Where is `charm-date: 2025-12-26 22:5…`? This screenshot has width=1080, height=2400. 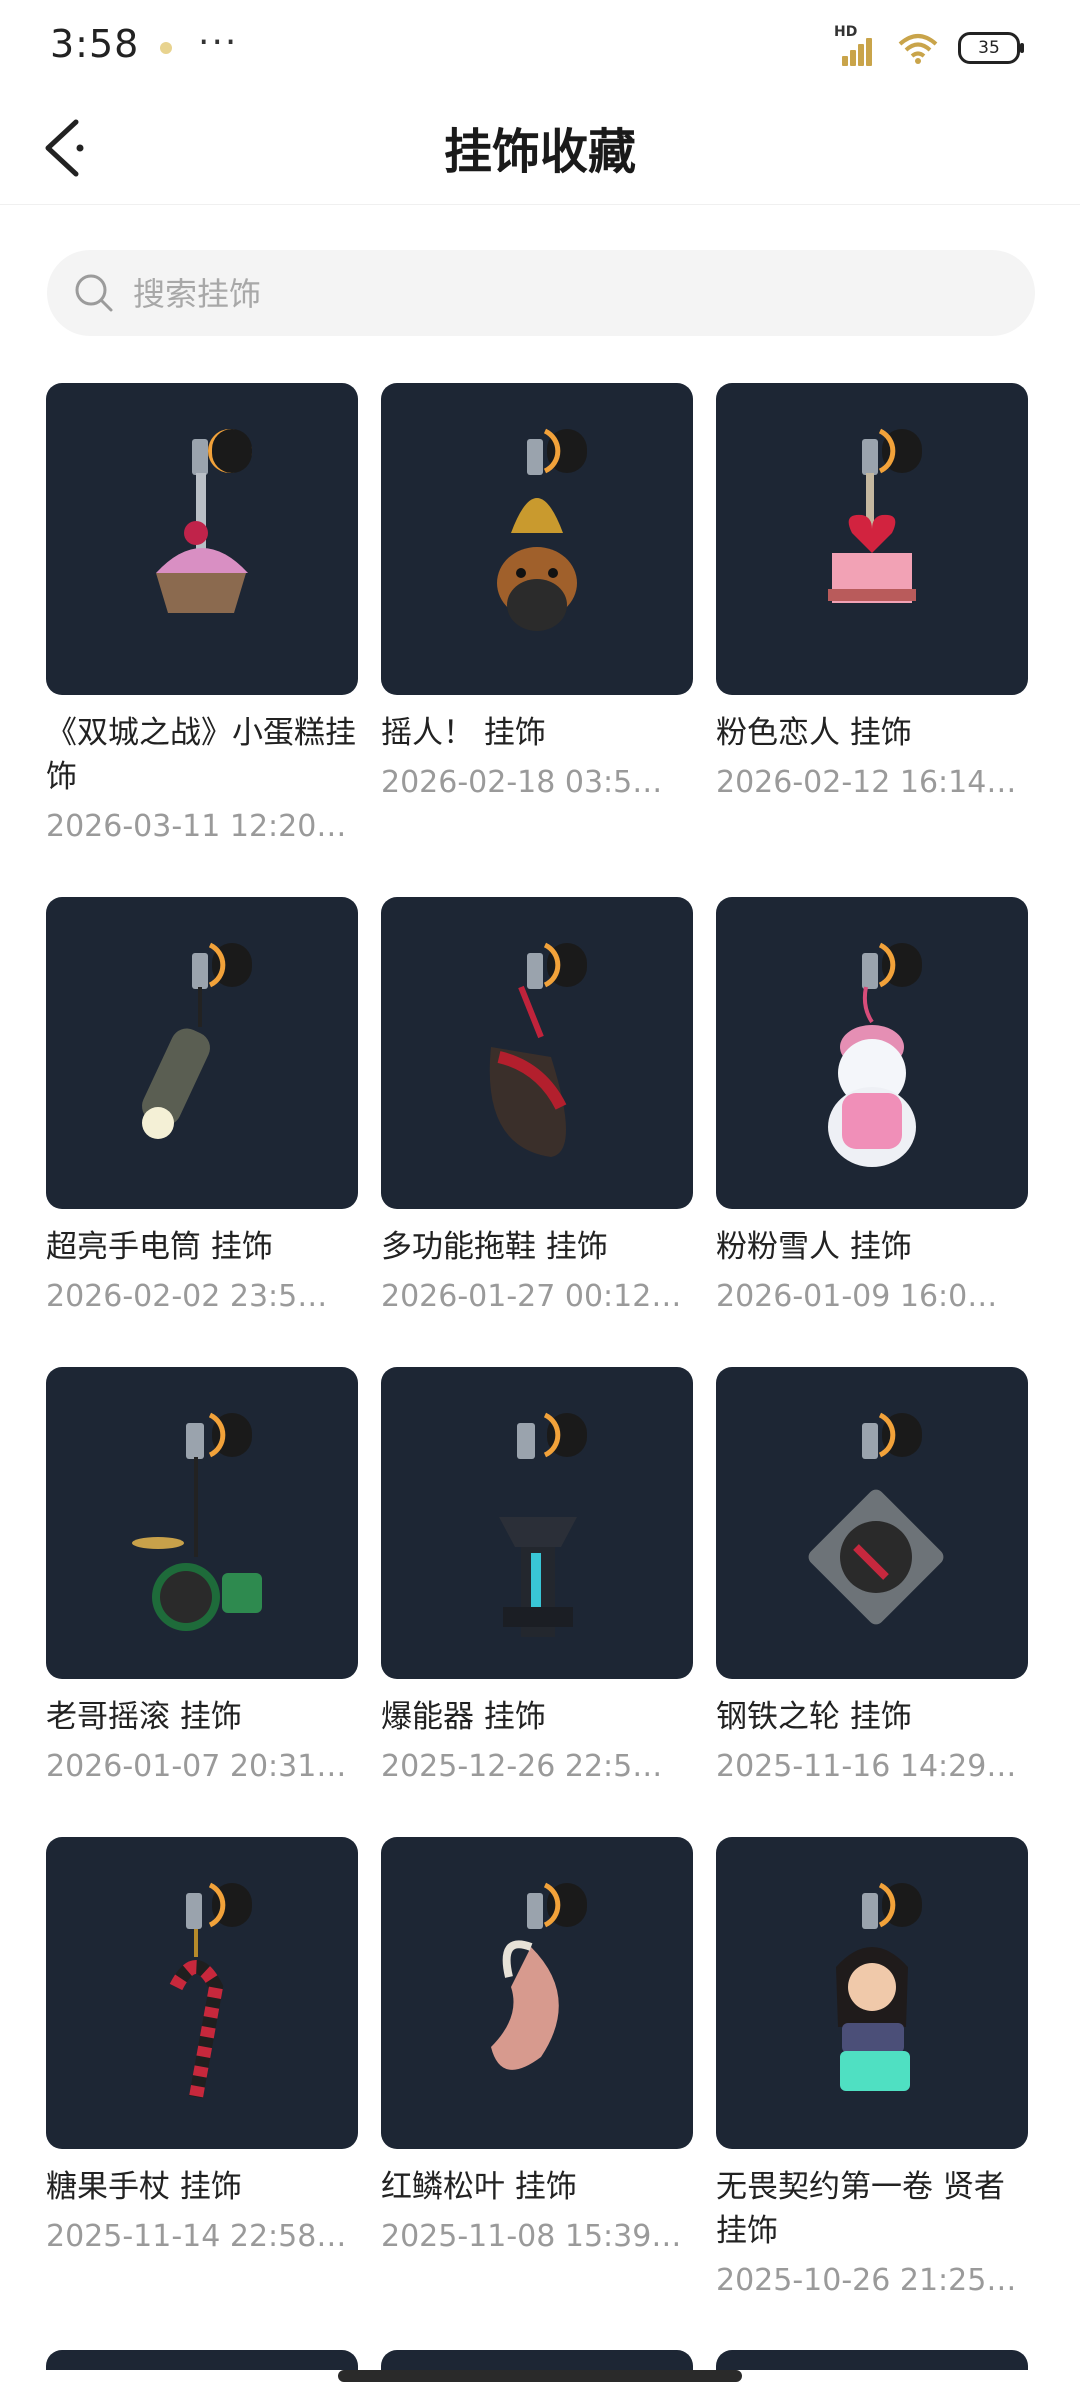 charm-date: 2025-12-26 22:5… is located at coordinates (522, 1766).